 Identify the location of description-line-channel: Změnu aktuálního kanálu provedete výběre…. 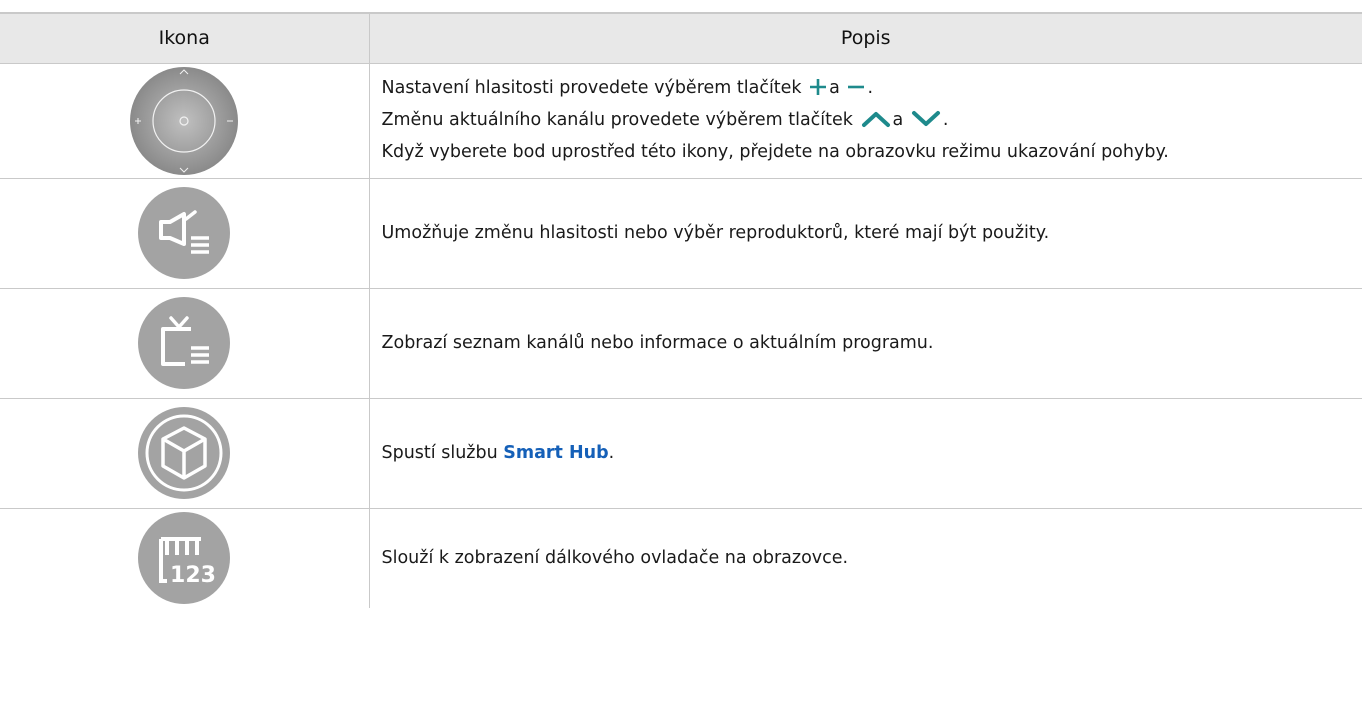
(872, 122).